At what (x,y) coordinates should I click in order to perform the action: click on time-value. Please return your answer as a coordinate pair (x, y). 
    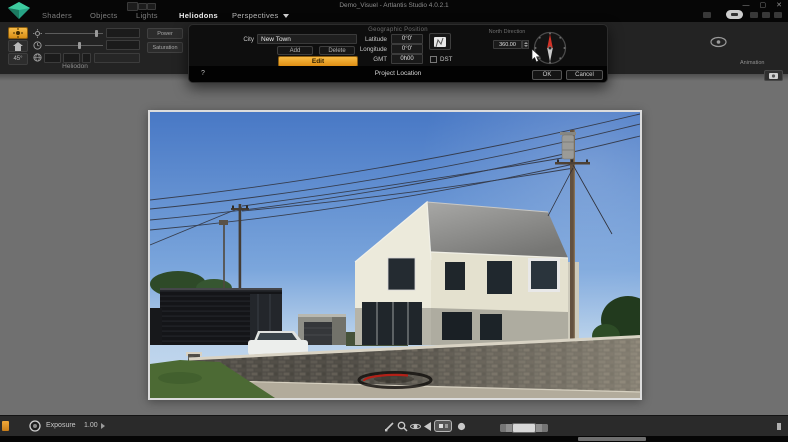
    Looking at the image, I should click on (123, 45).